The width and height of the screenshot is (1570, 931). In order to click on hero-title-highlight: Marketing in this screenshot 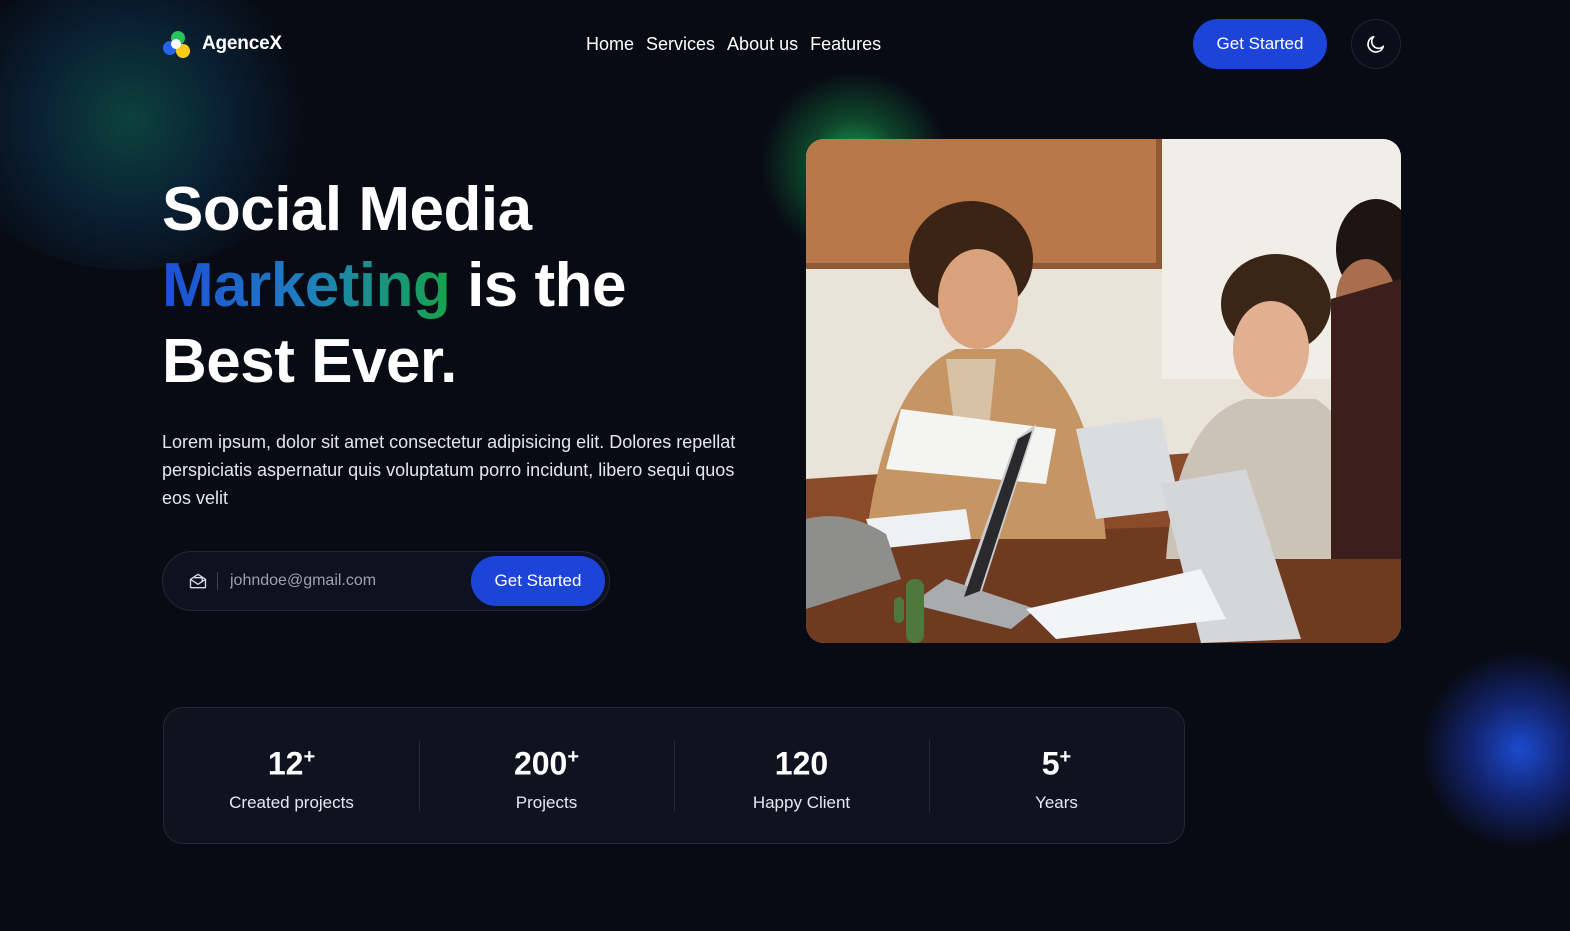, I will do `click(306, 285)`.